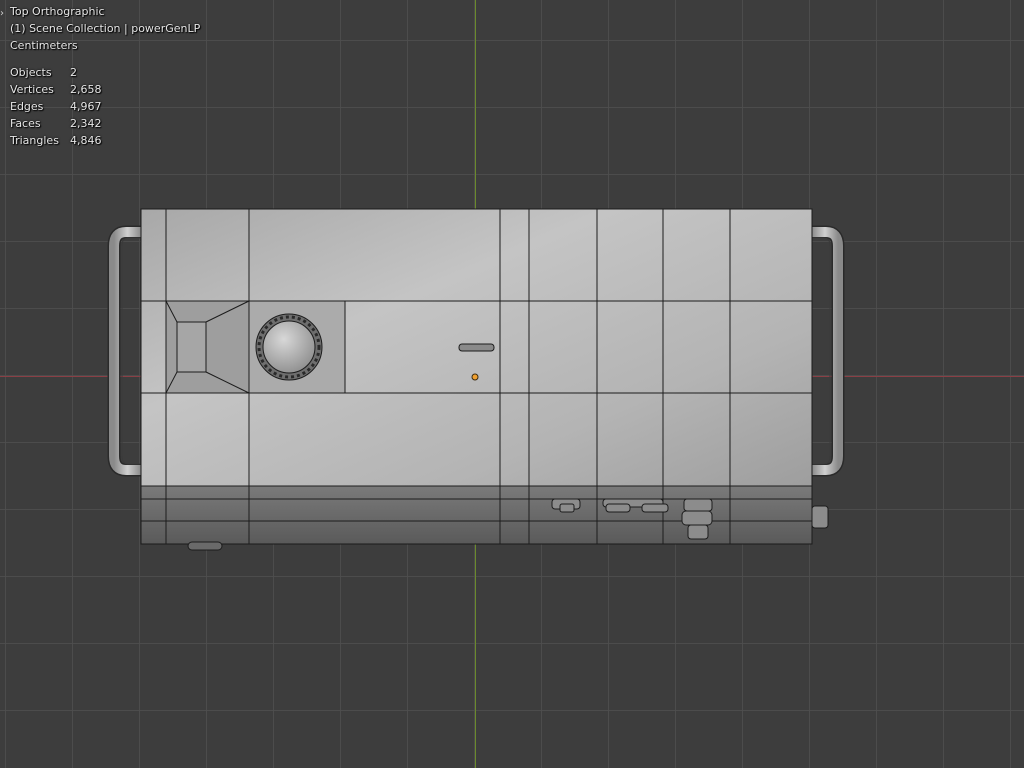 This screenshot has height=768, width=1024. I want to click on stat-value: 2,342, so click(86, 123).